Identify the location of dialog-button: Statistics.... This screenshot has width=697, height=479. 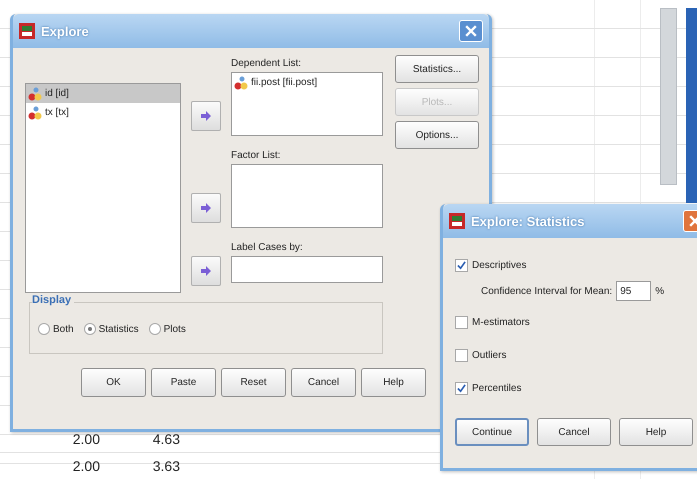
(437, 69).